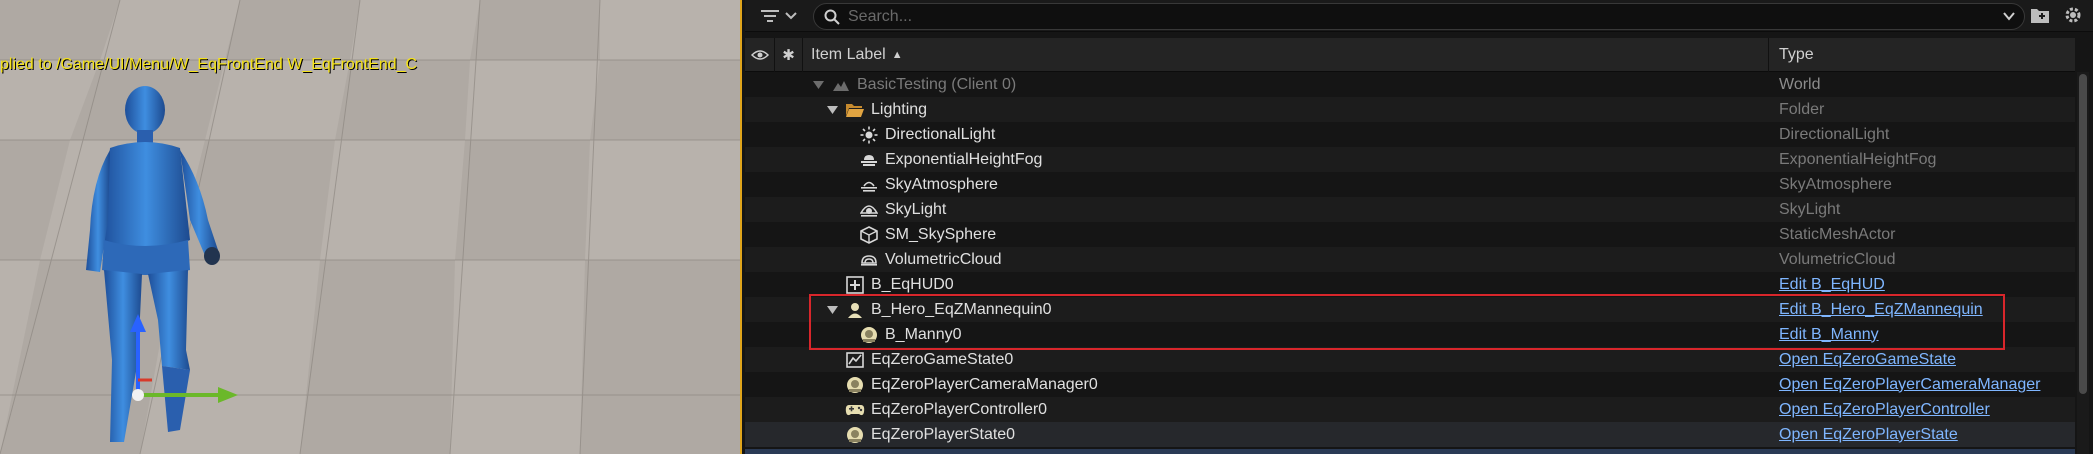  What do you see at coordinates (943, 434) in the screenshot?
I see `outliner-item-label: EqZeroPlayerState0` at bounding box center [943, 434].